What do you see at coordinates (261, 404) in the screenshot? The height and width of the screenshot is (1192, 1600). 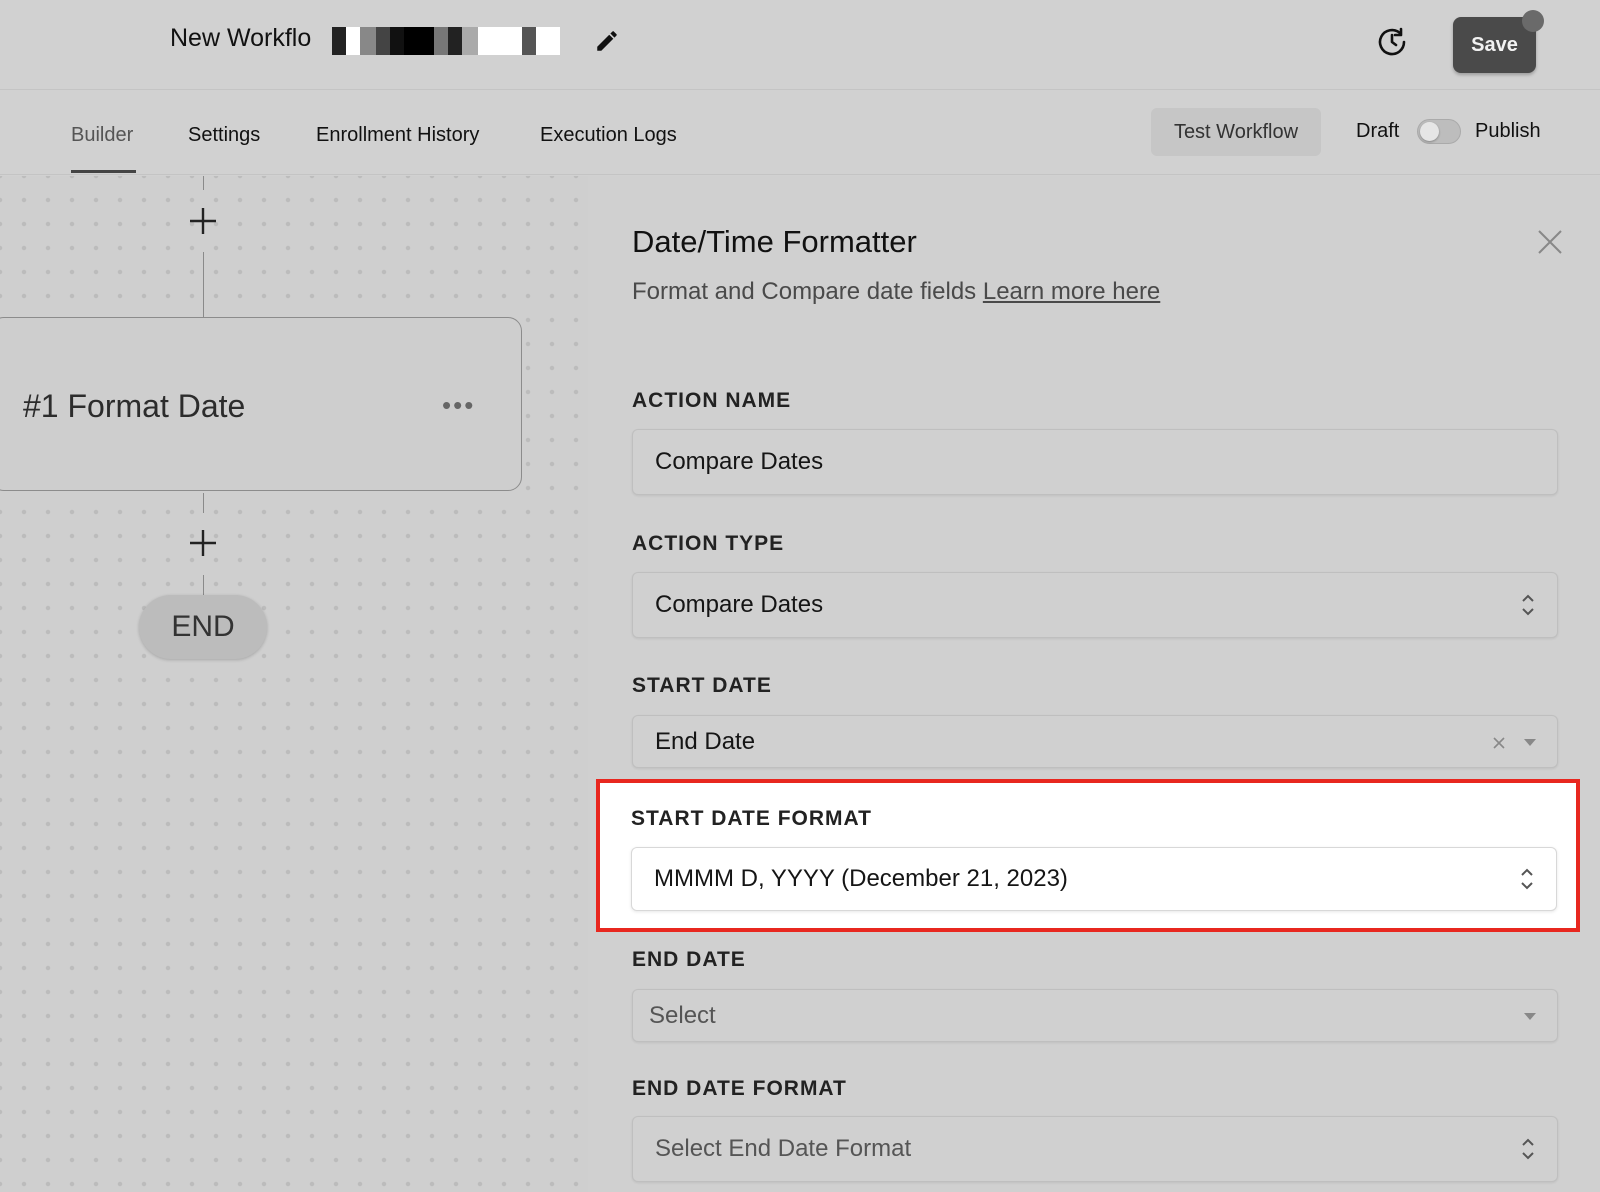 I see `action-node-format-date: #1 Format Date •••` at bounding box center [261, 404].